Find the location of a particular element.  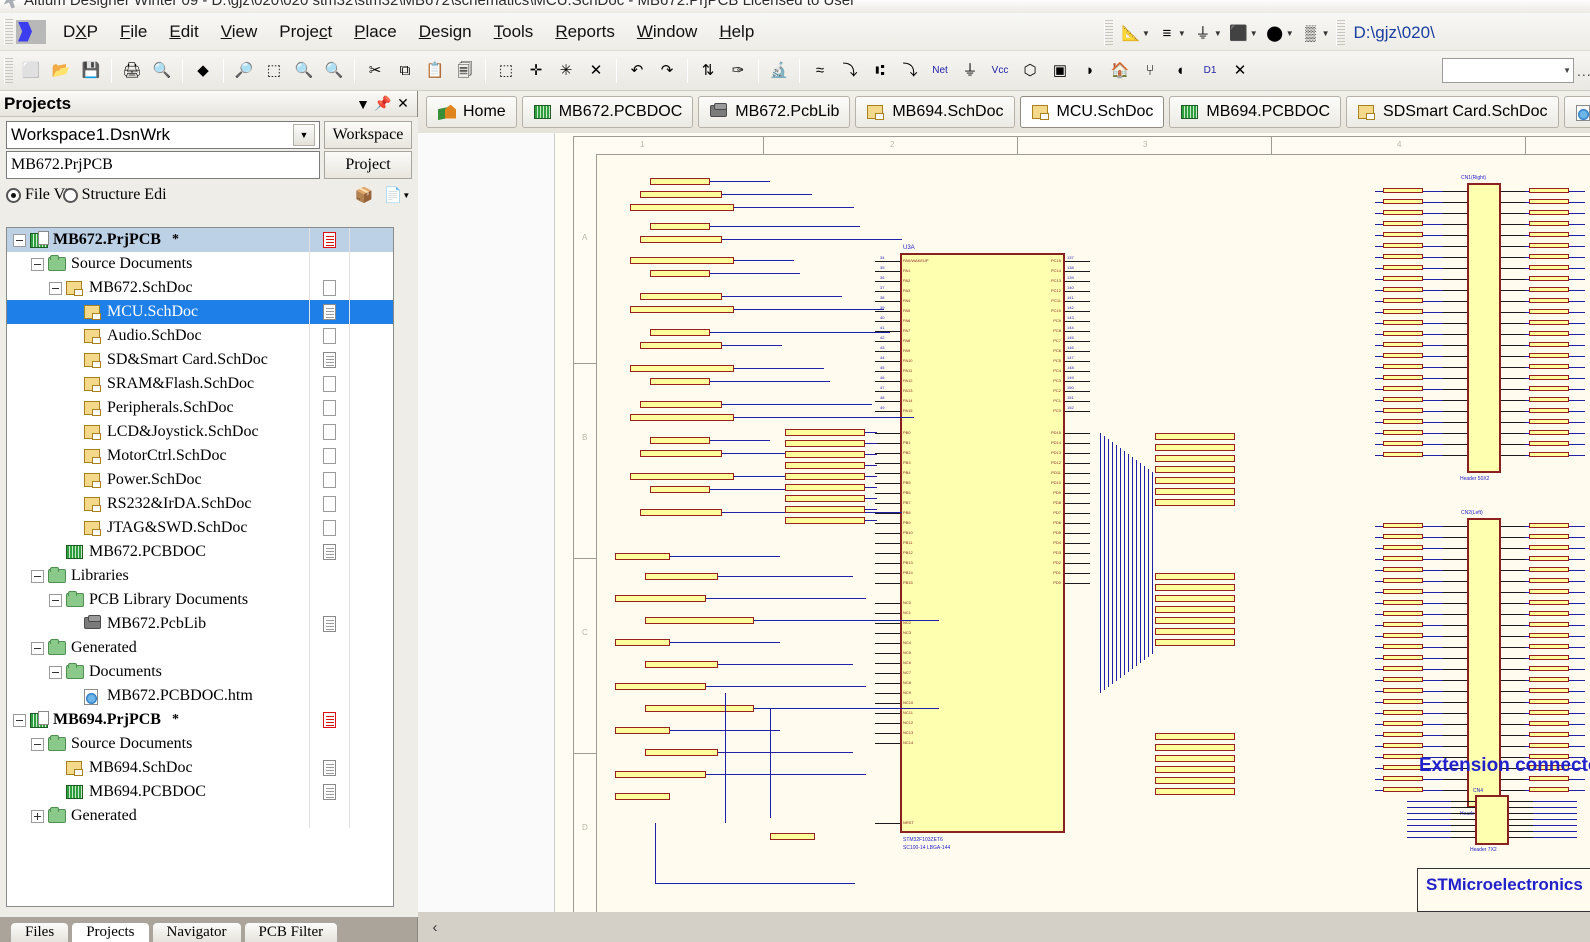

tree-item: Audio.SchDoc is located at coordinates (200, 336).